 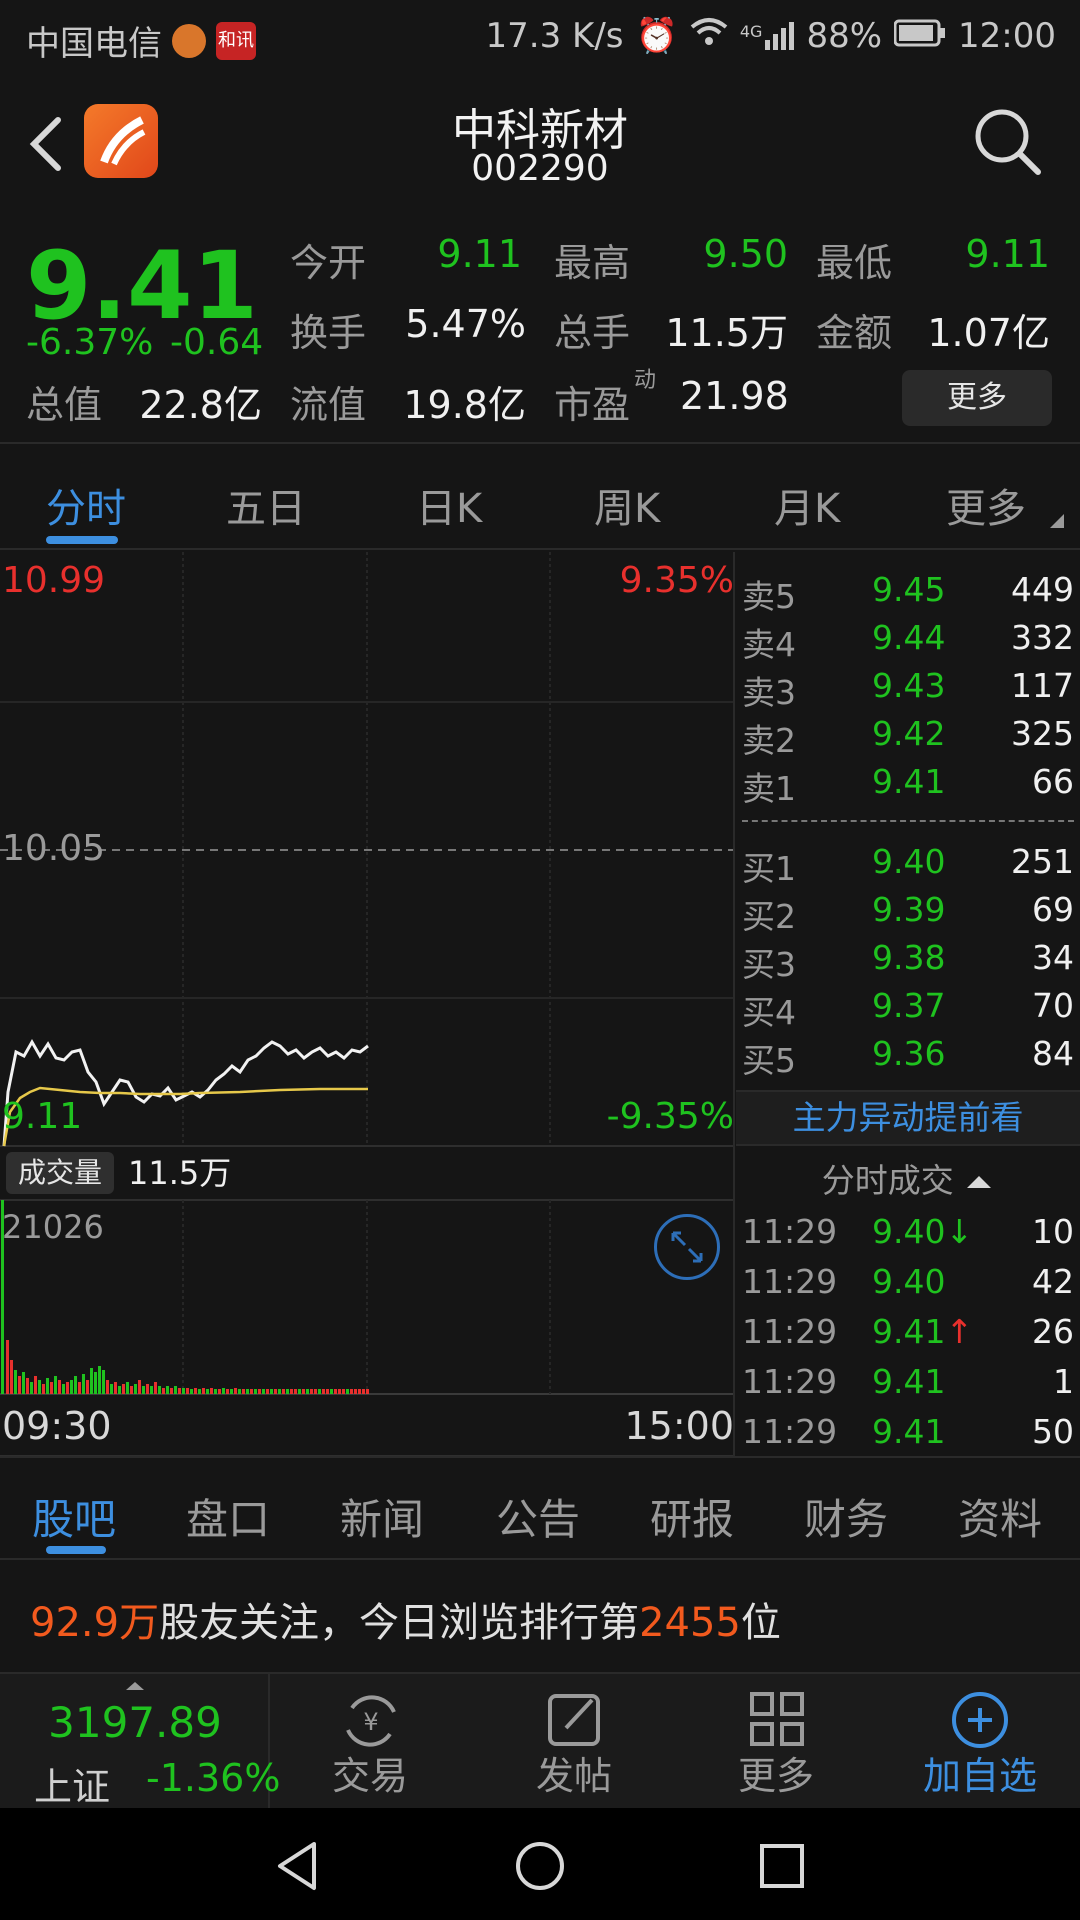 I want to click on bid-price: 9.38, so click(x=909, y=957).